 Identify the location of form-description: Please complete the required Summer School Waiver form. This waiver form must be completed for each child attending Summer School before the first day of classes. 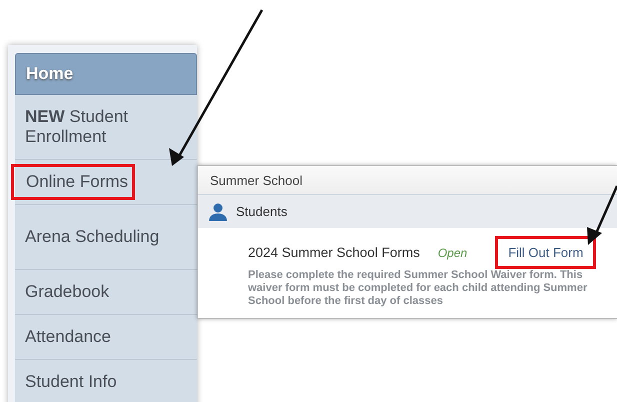
(418, 288).